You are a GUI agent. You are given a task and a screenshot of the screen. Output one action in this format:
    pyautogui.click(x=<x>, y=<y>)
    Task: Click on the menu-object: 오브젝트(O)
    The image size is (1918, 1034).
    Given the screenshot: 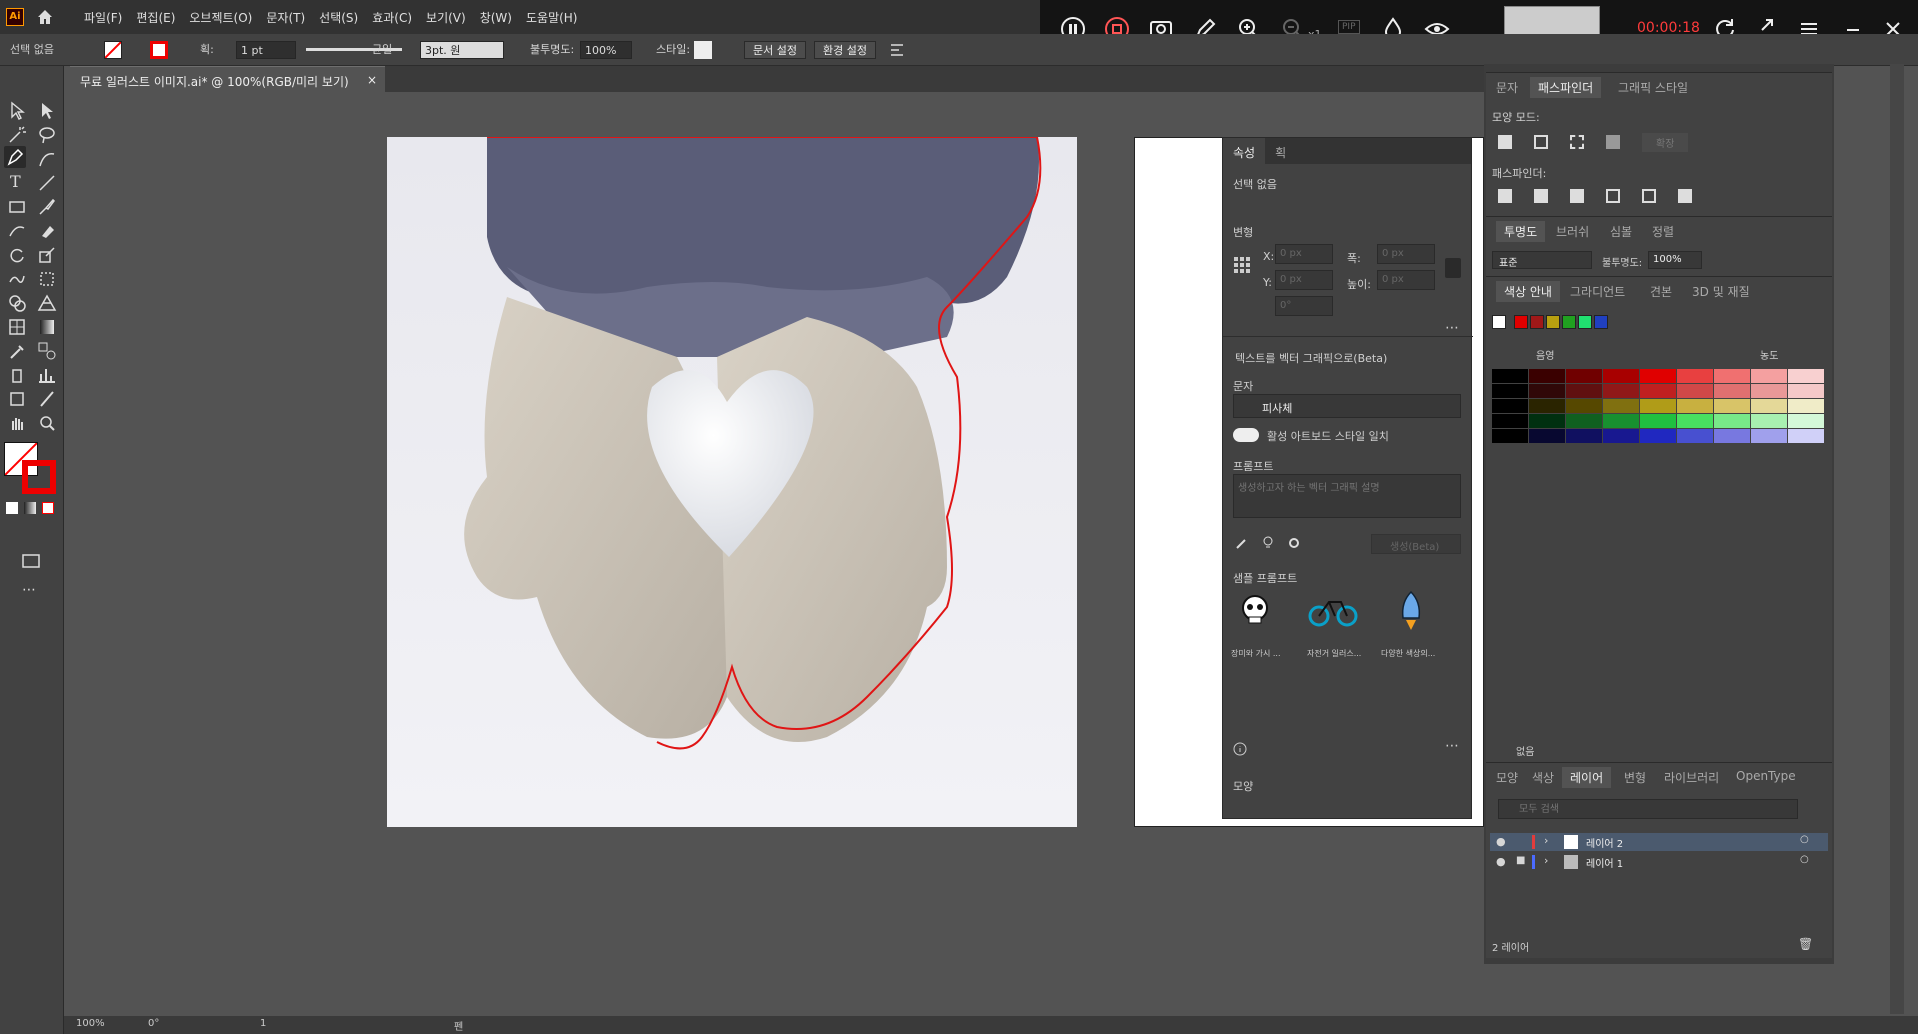 What is the action you would take?
    pyautogui.click(x=220, y=17)
    